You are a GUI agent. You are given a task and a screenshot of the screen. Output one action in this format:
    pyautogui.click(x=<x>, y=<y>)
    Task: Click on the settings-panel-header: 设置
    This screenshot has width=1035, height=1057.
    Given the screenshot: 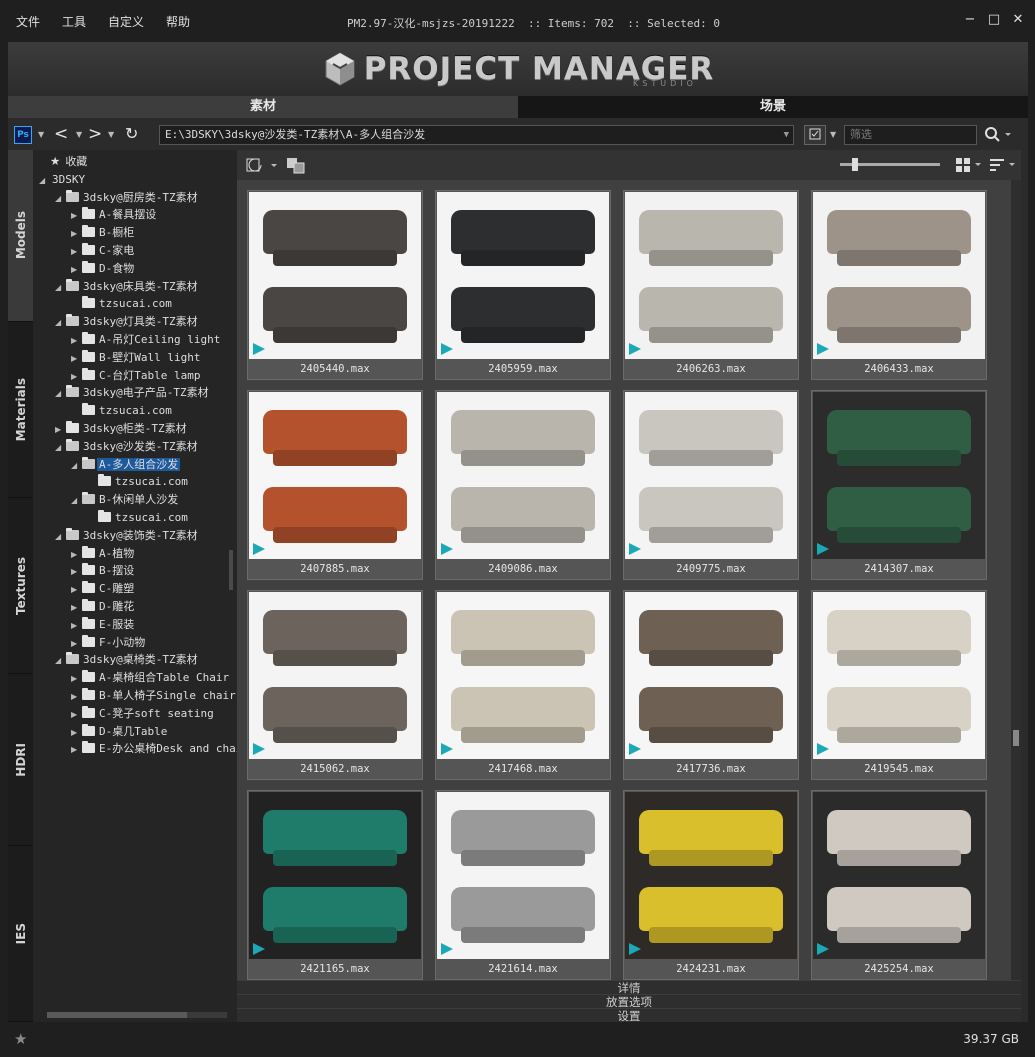 What is the action you would take?
    pyautogui.click(x=629, y=1015)
    